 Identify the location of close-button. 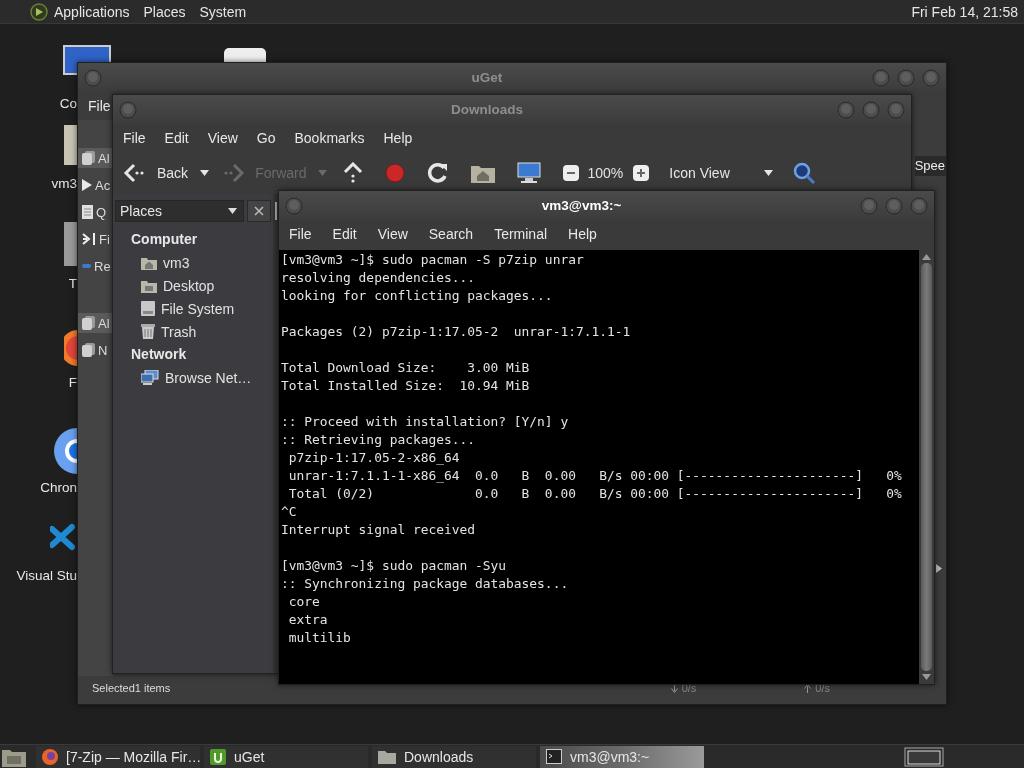
(259, 211).